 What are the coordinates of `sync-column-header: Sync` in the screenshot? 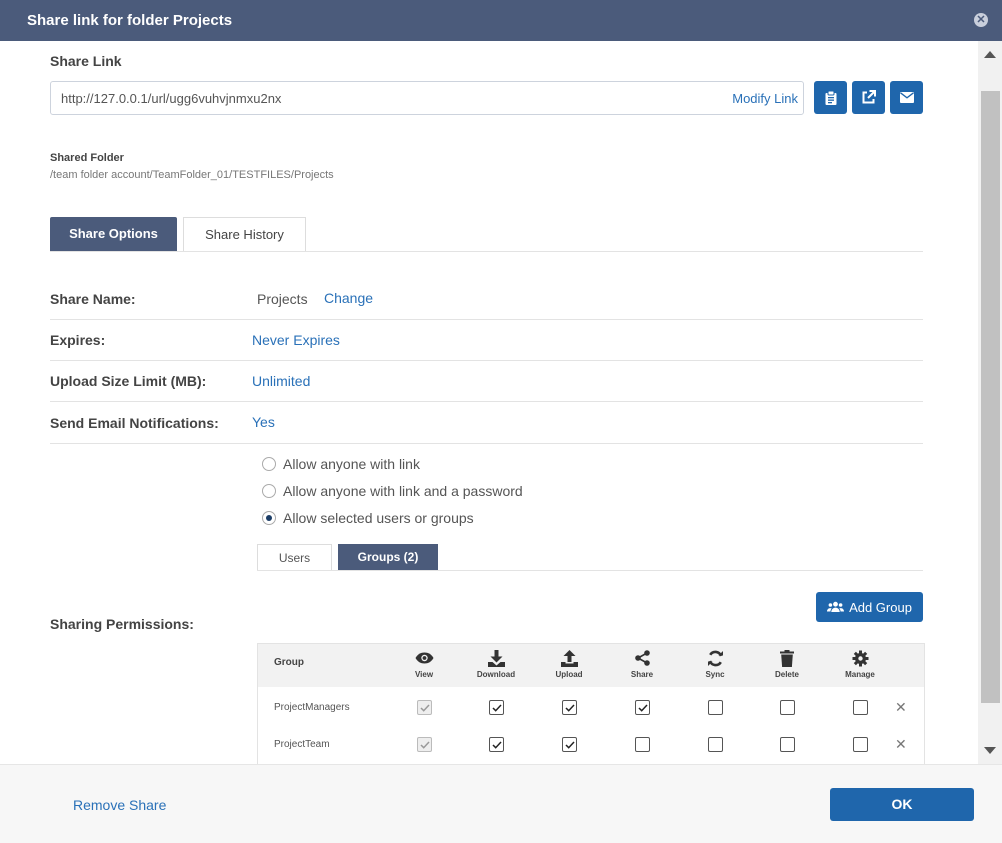 It's located at (715, 663).